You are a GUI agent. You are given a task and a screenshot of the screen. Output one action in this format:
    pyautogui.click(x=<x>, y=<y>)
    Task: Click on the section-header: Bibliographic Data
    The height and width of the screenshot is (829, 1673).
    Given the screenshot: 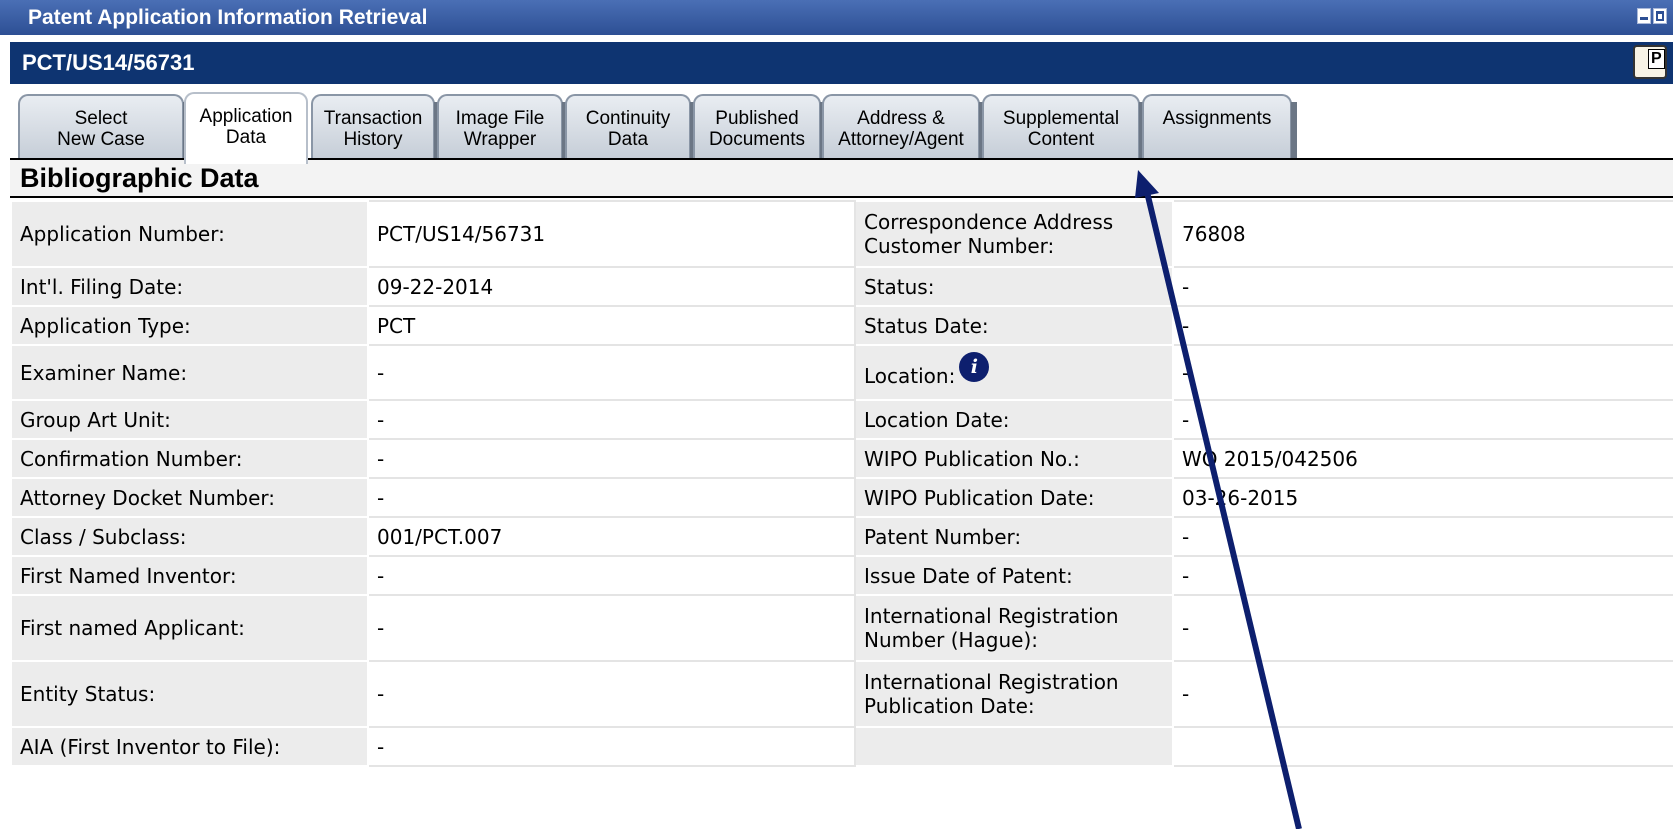 What is the action you would take?
    pyautogui.click(x=841, y=179)
    